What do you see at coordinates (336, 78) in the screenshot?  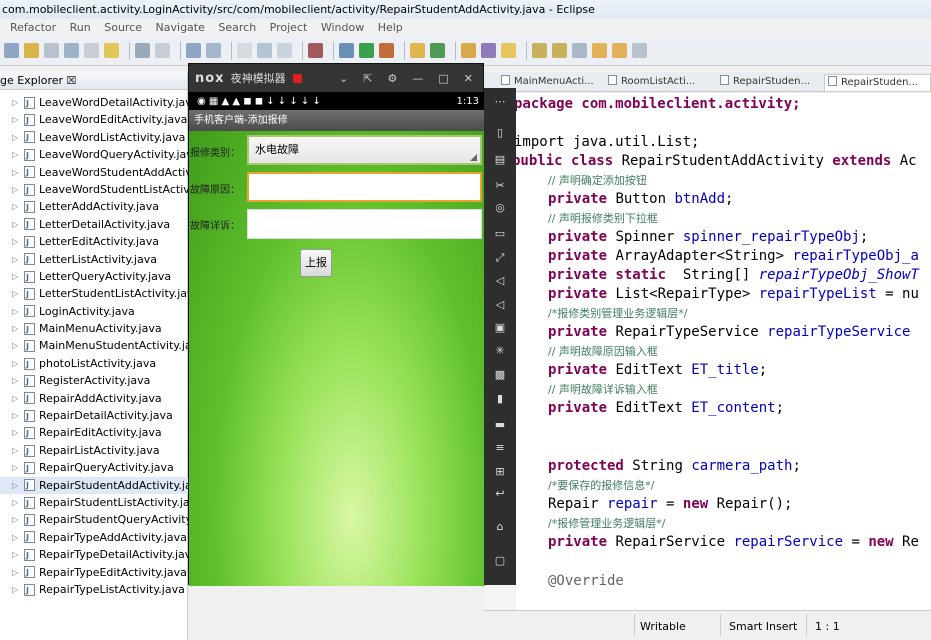 I see `emulator-titlebar: nox 夜神模拟器 ⌄ ⇱ ⚙ — □ ✕` at bounding box center [336, 78].